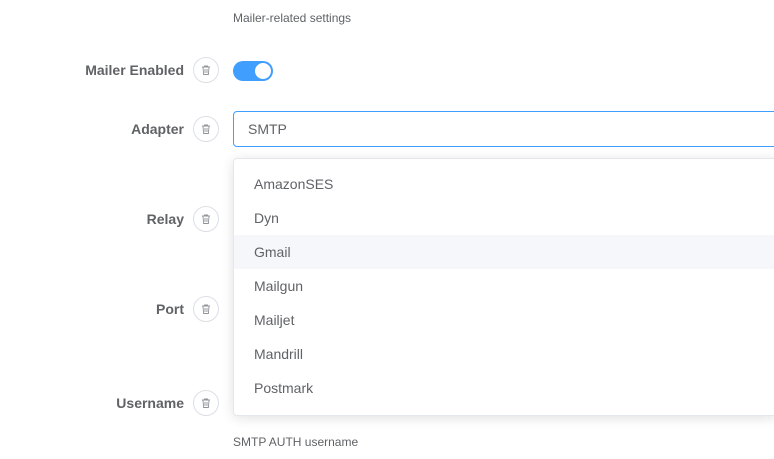 Image resolution: width=774 pixels, height=459 pixels. Describe the element at coordinates (134, 70) in the screenshot. I see `mailer-enabled-label: Mailer Enabled` at that location.